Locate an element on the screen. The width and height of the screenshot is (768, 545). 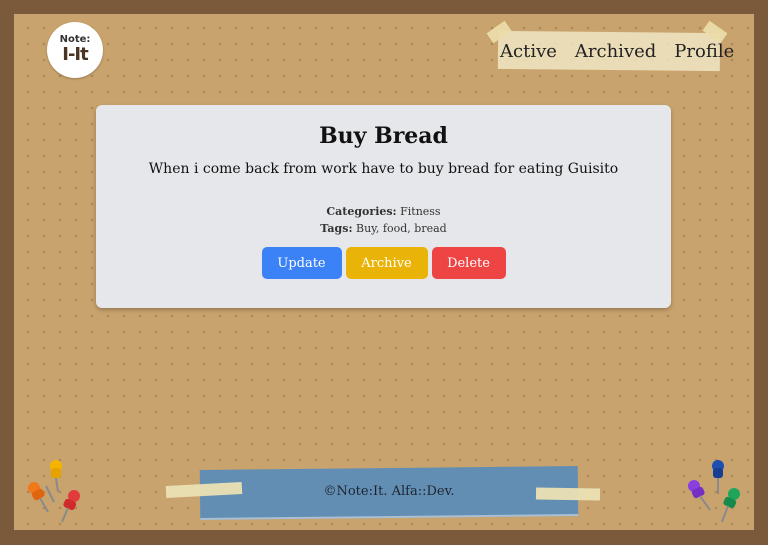
logo-top-text: Note: is located at coordinates (75, 39).